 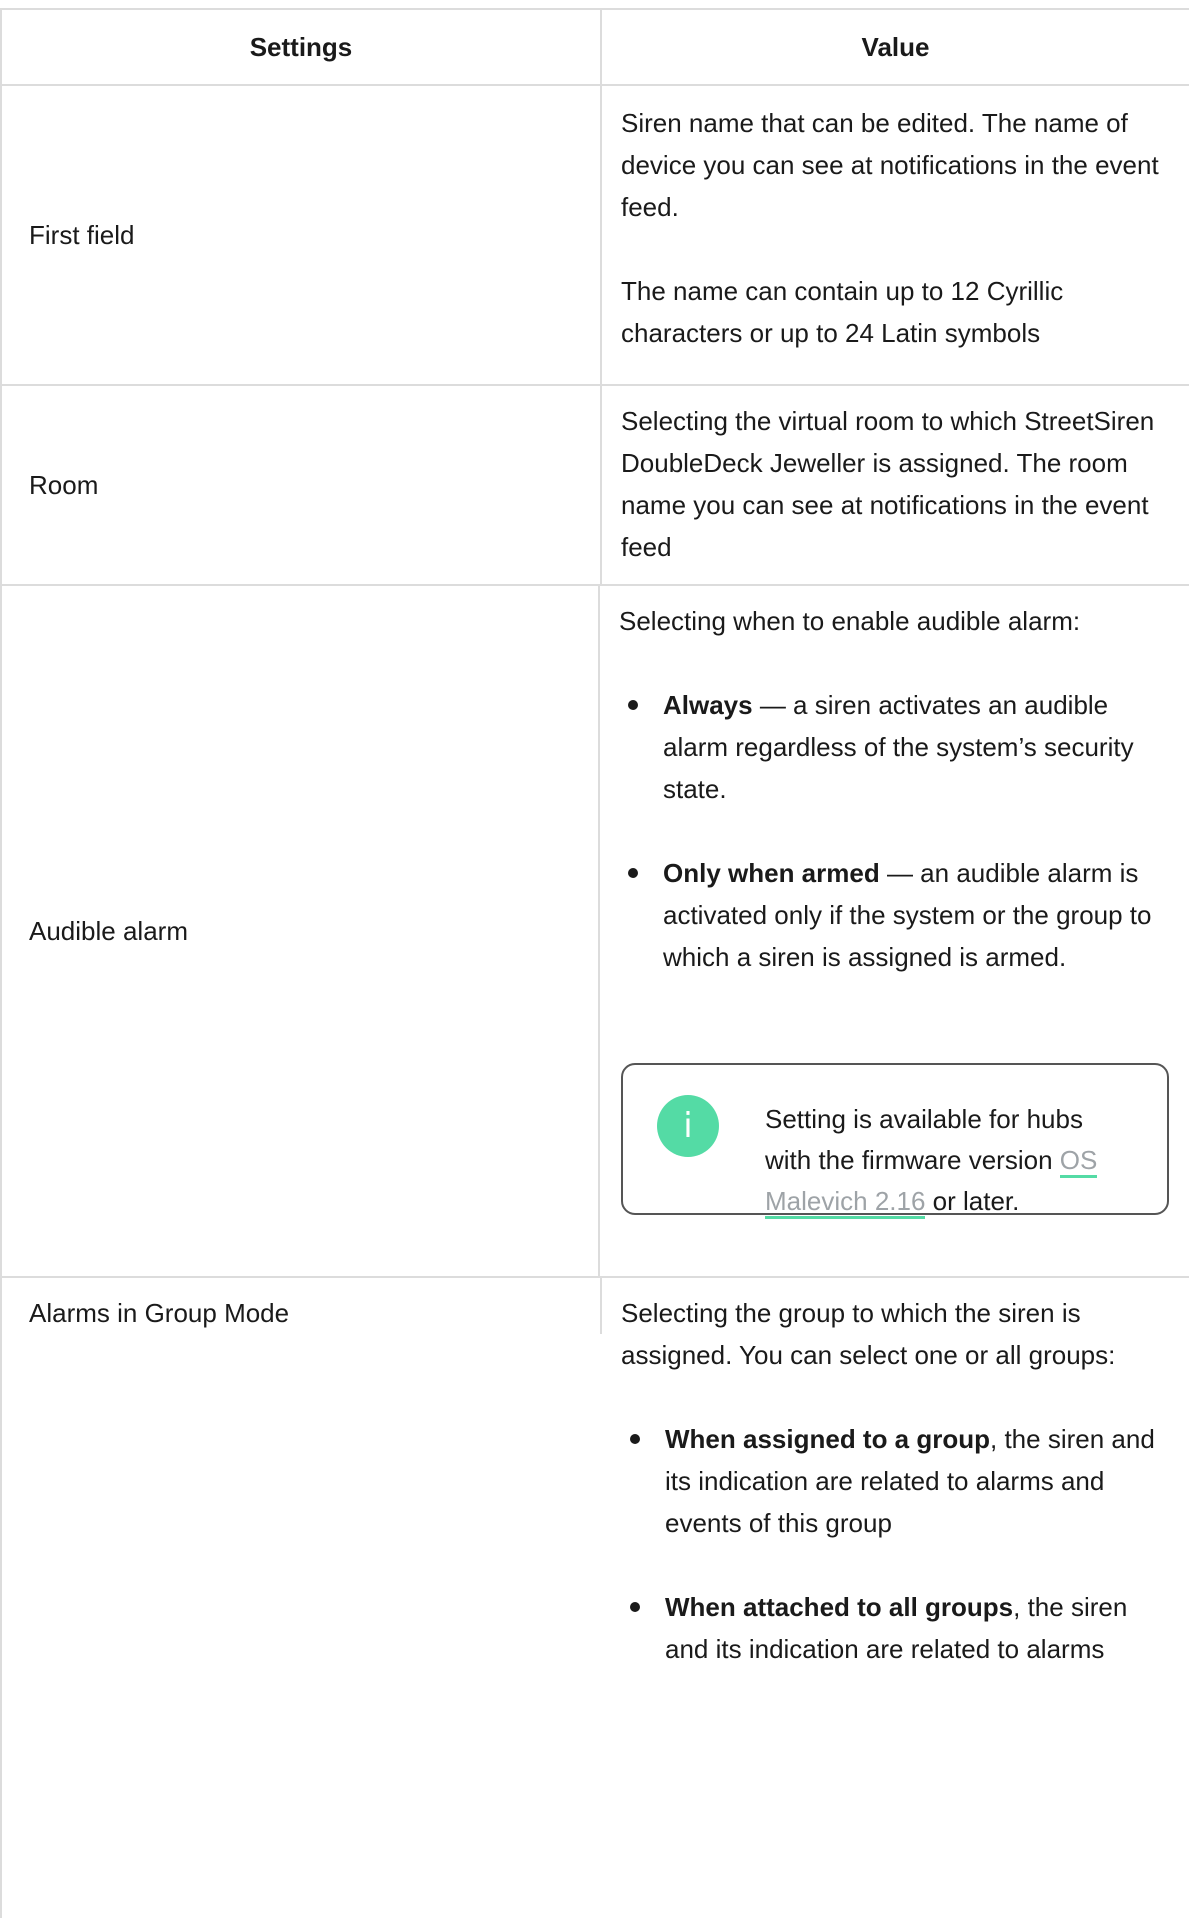 What do you see at coordinates (895, 47) in the screenshot?
I see `column-header-value: Value` at bounding box center [895, 47].